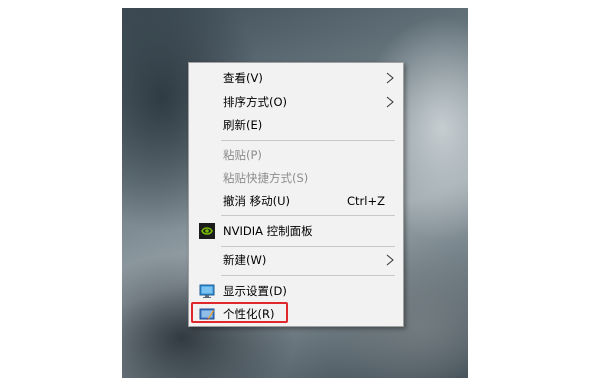 The image size is (608, 389). I want to click on menu-item-refresh: 刷新(E), so click(296, 125).